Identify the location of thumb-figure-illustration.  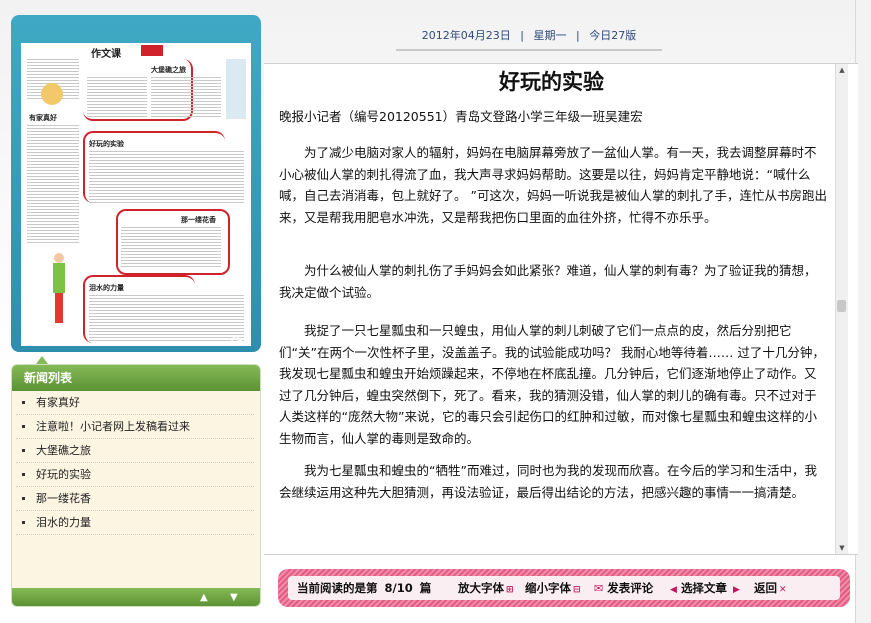
(59, 293).